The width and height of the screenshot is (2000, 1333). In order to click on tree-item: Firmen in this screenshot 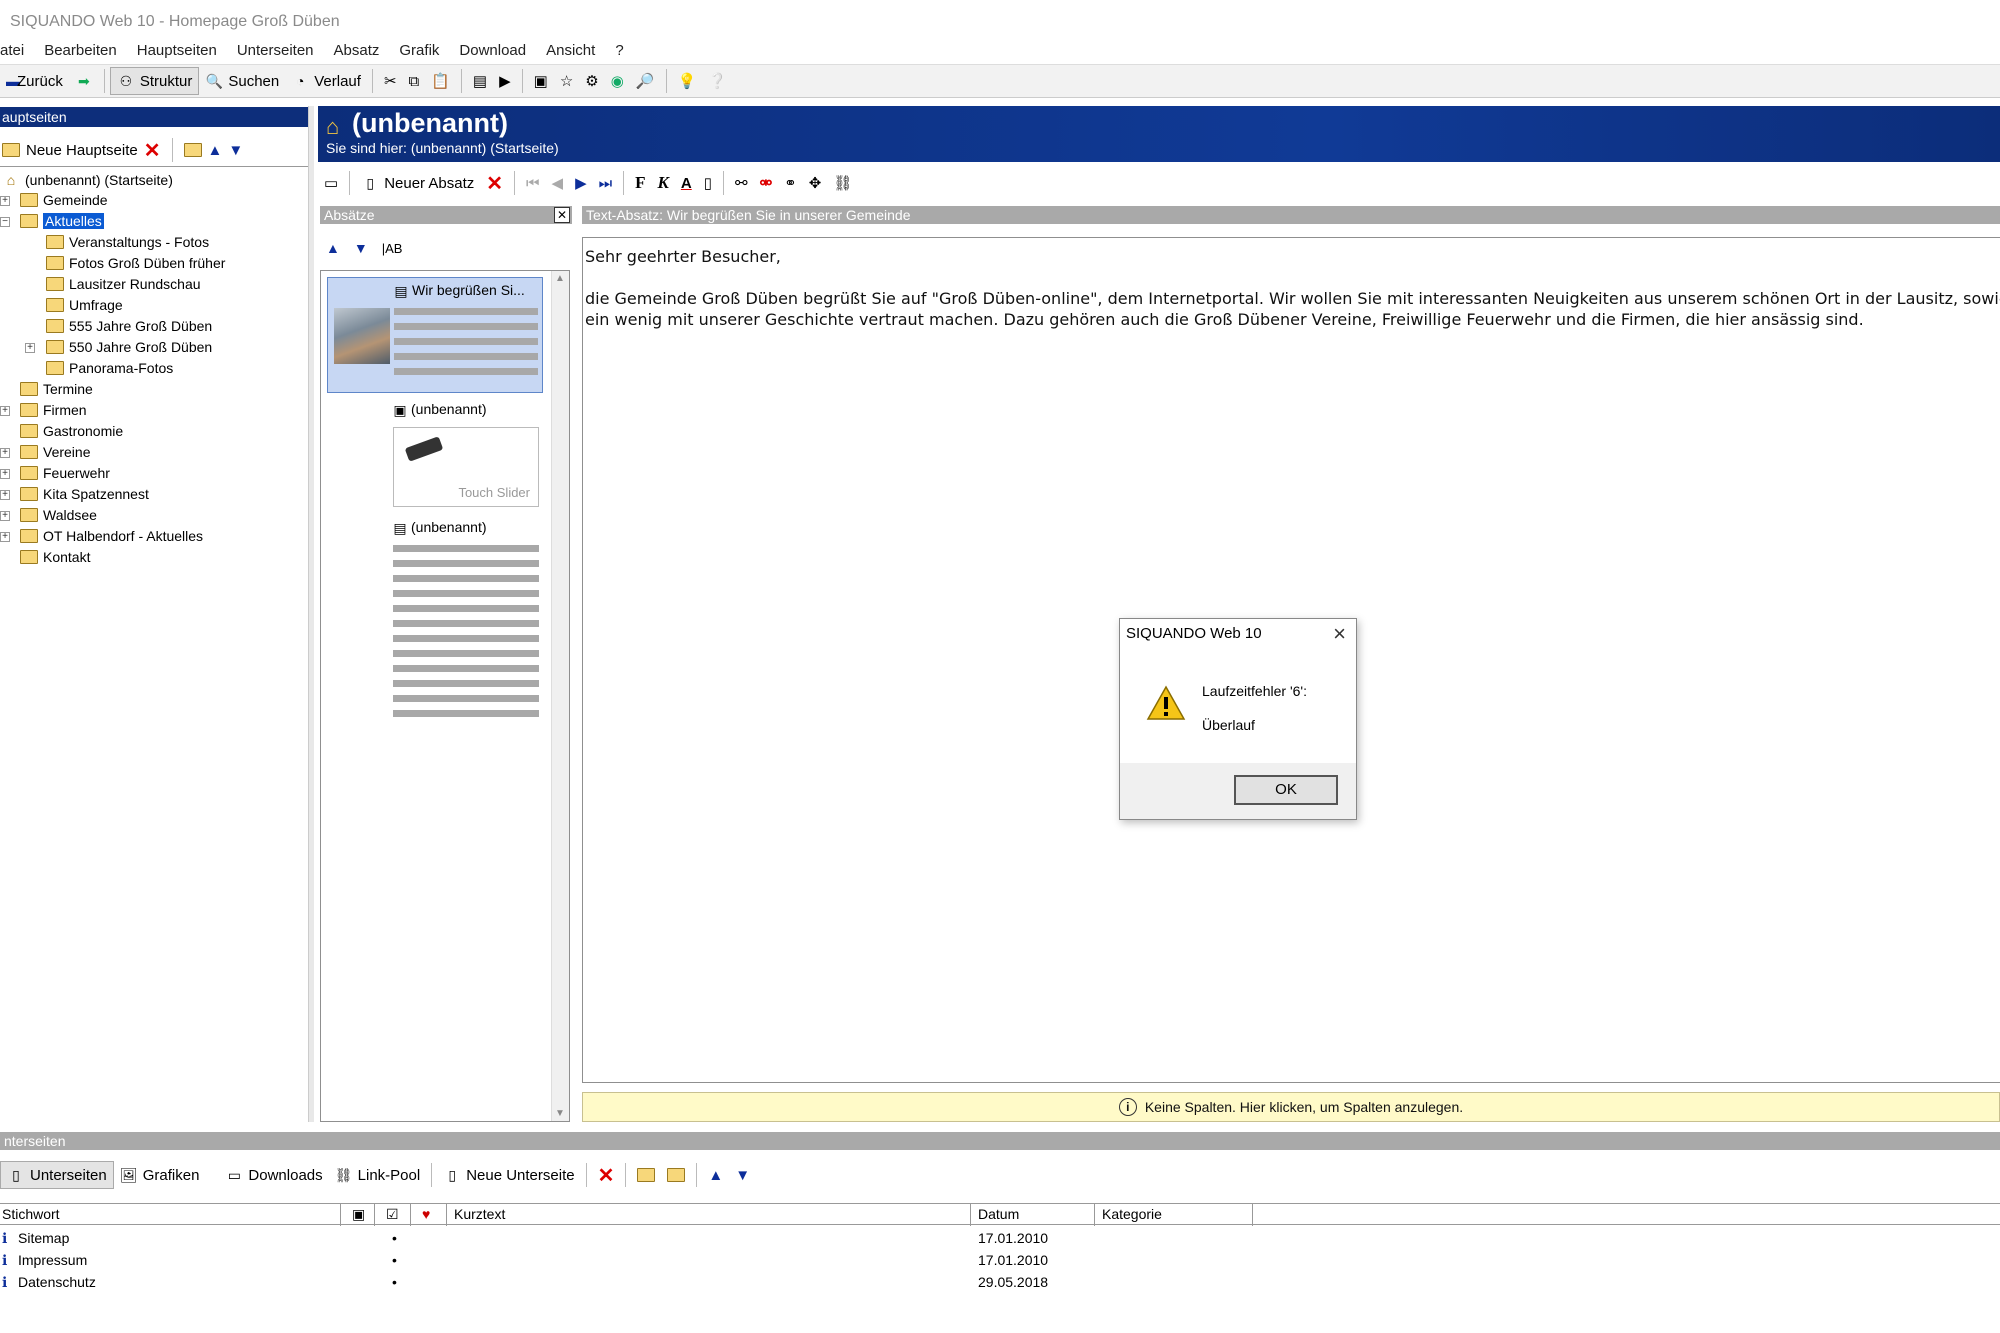, I will do `click(53, 410)`.